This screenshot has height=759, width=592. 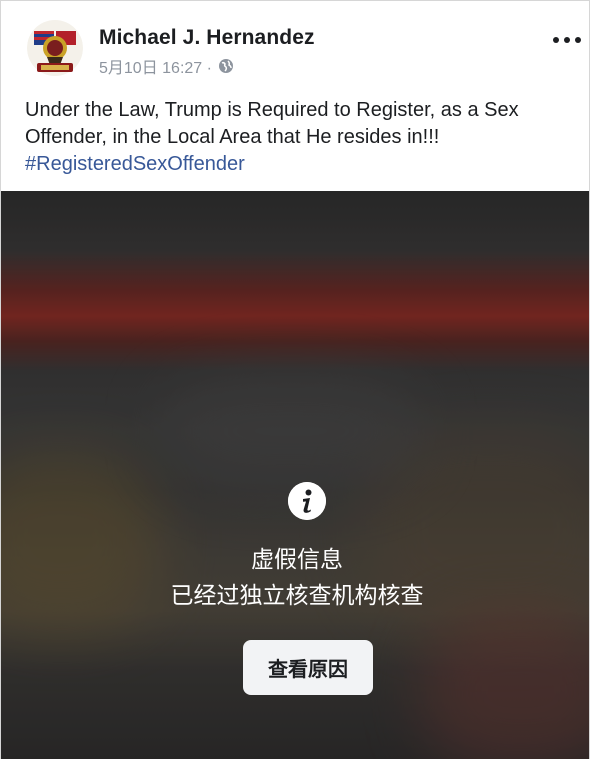 I want to click on false-info-title: 虚假信息, so click(x=297, y=559).